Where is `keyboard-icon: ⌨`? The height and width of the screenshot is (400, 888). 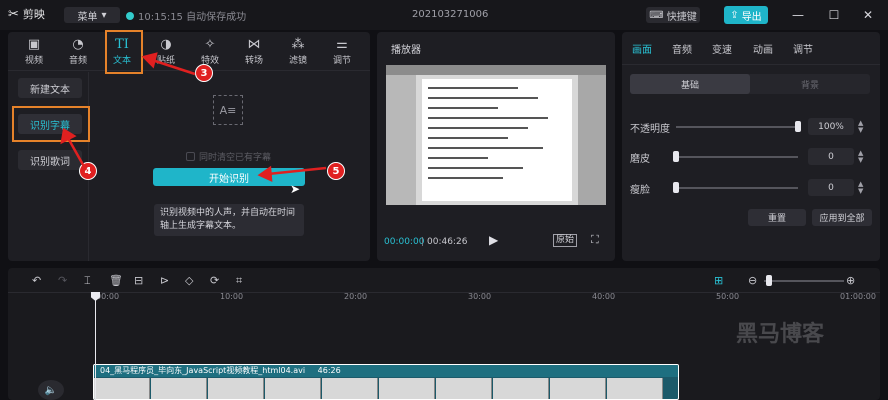
keyboard-icon: ⌨ is located at coordinates (656, 15).